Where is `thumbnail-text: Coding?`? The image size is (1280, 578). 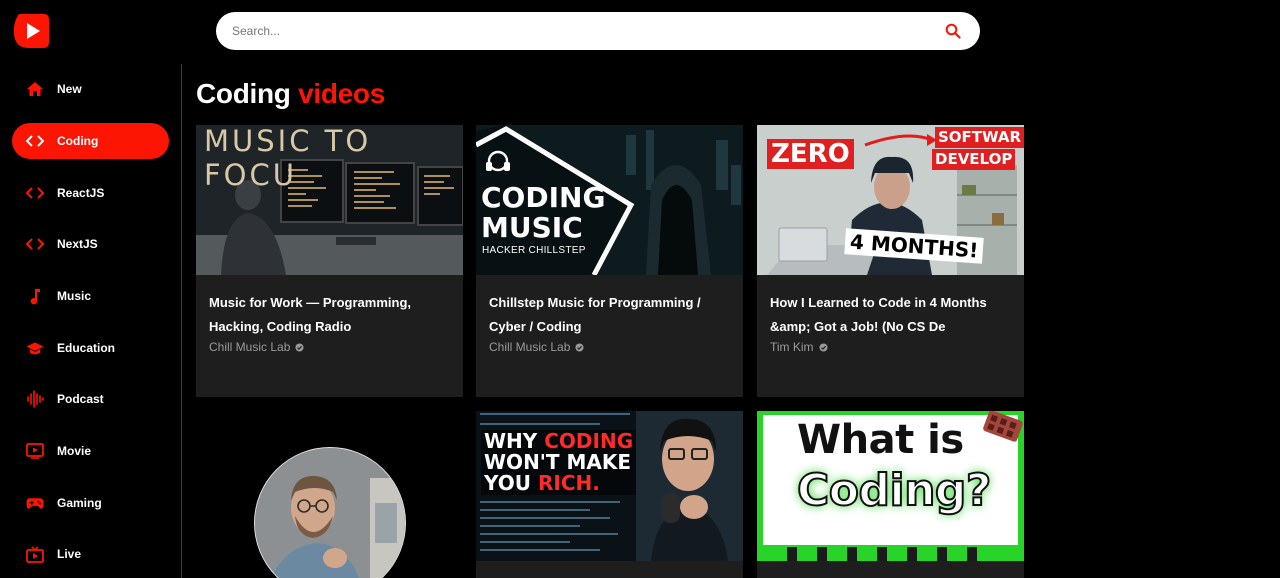 thumbnail-text: Coding? is located at coordinates (894, 490).